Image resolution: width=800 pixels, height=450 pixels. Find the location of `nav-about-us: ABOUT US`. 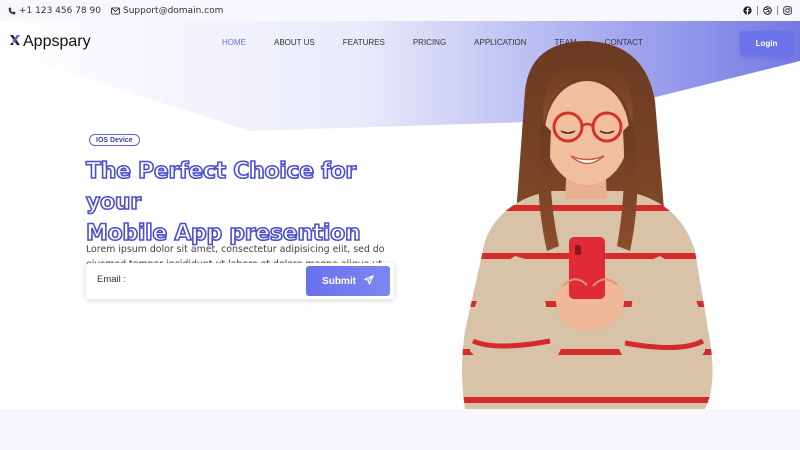

nav-about-us: ABOUT US is located at coordinates (294, 42).